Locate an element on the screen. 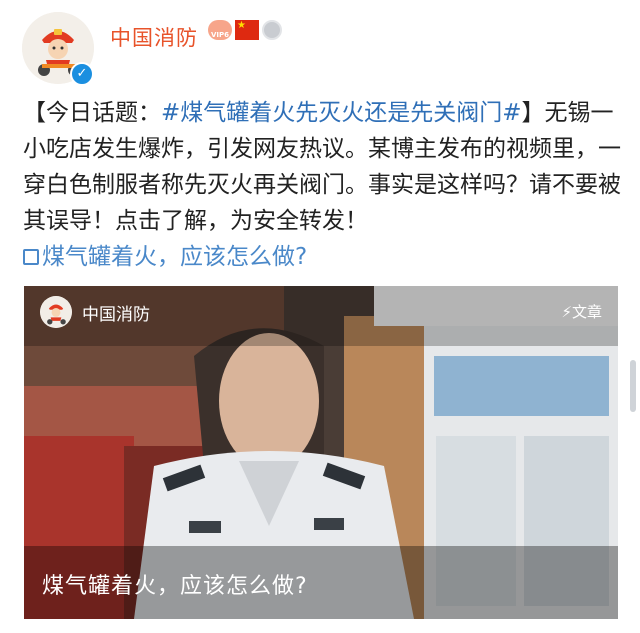 The image size is (640, 633). article-link: 煤气罐着火，应该怎么做? is located at coordinates (323, 257).